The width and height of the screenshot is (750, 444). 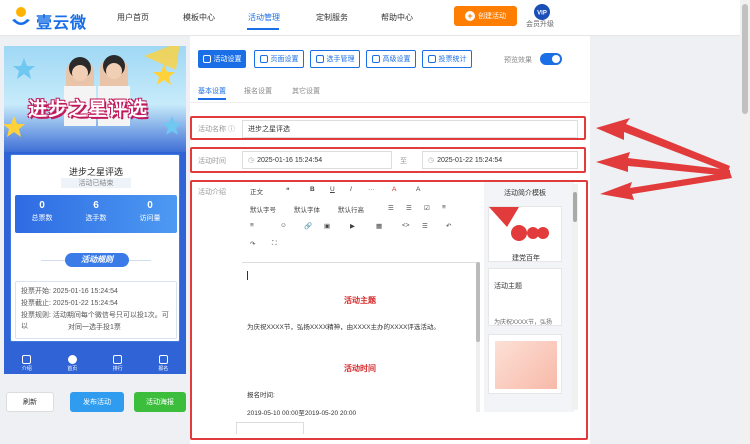 I want to click on create-activity-label: 创建活动, so click(x=492, y=16).